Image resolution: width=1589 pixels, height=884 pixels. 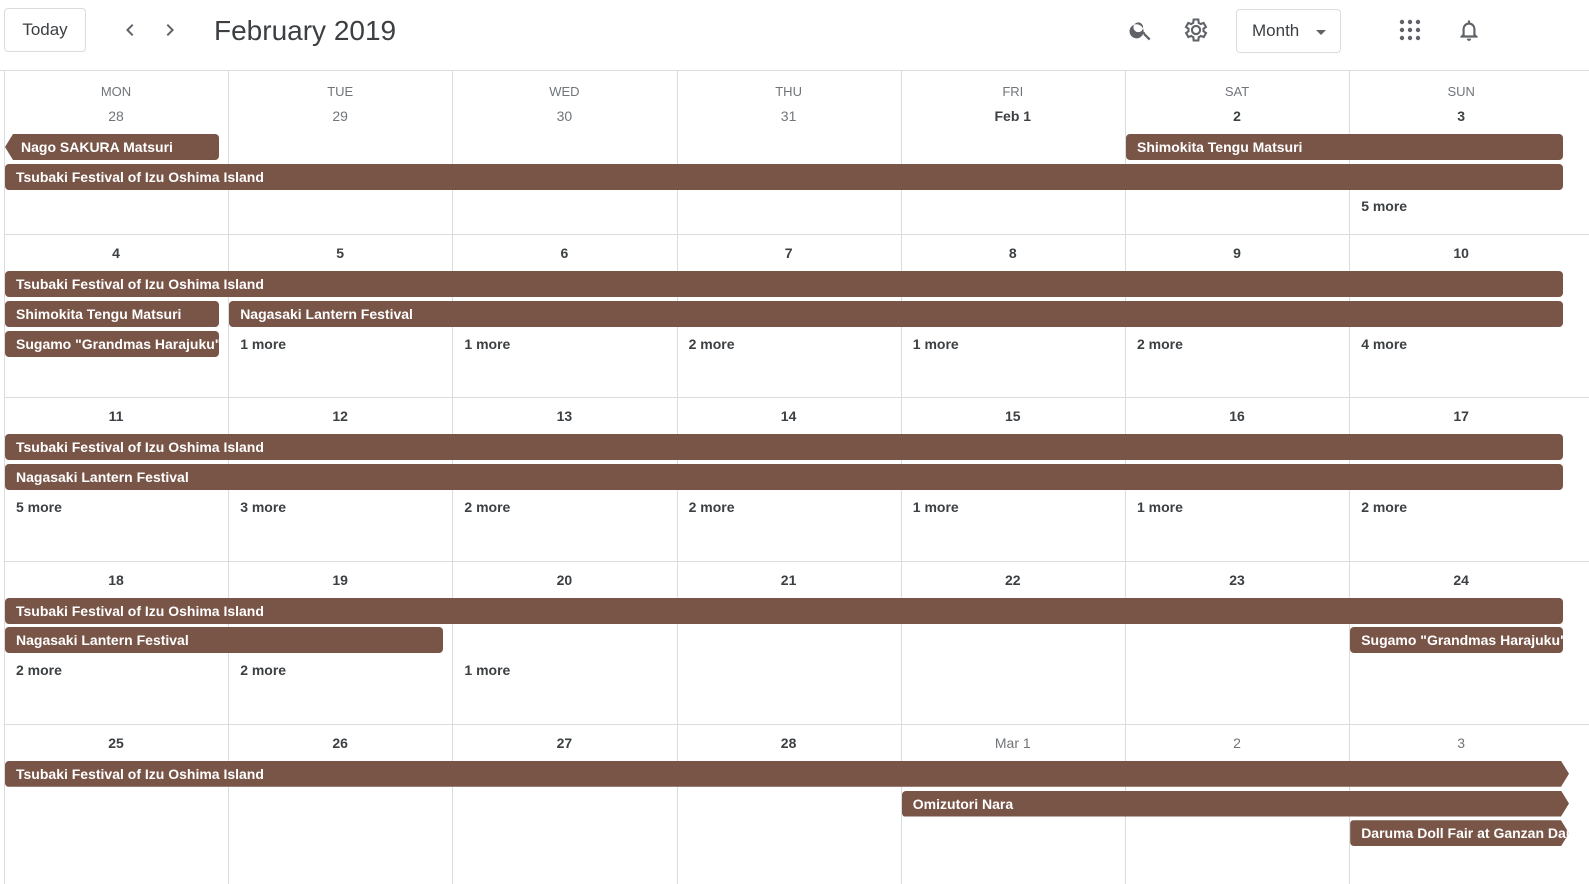 I want to click on search-icon, so click(x=1140, y=31).